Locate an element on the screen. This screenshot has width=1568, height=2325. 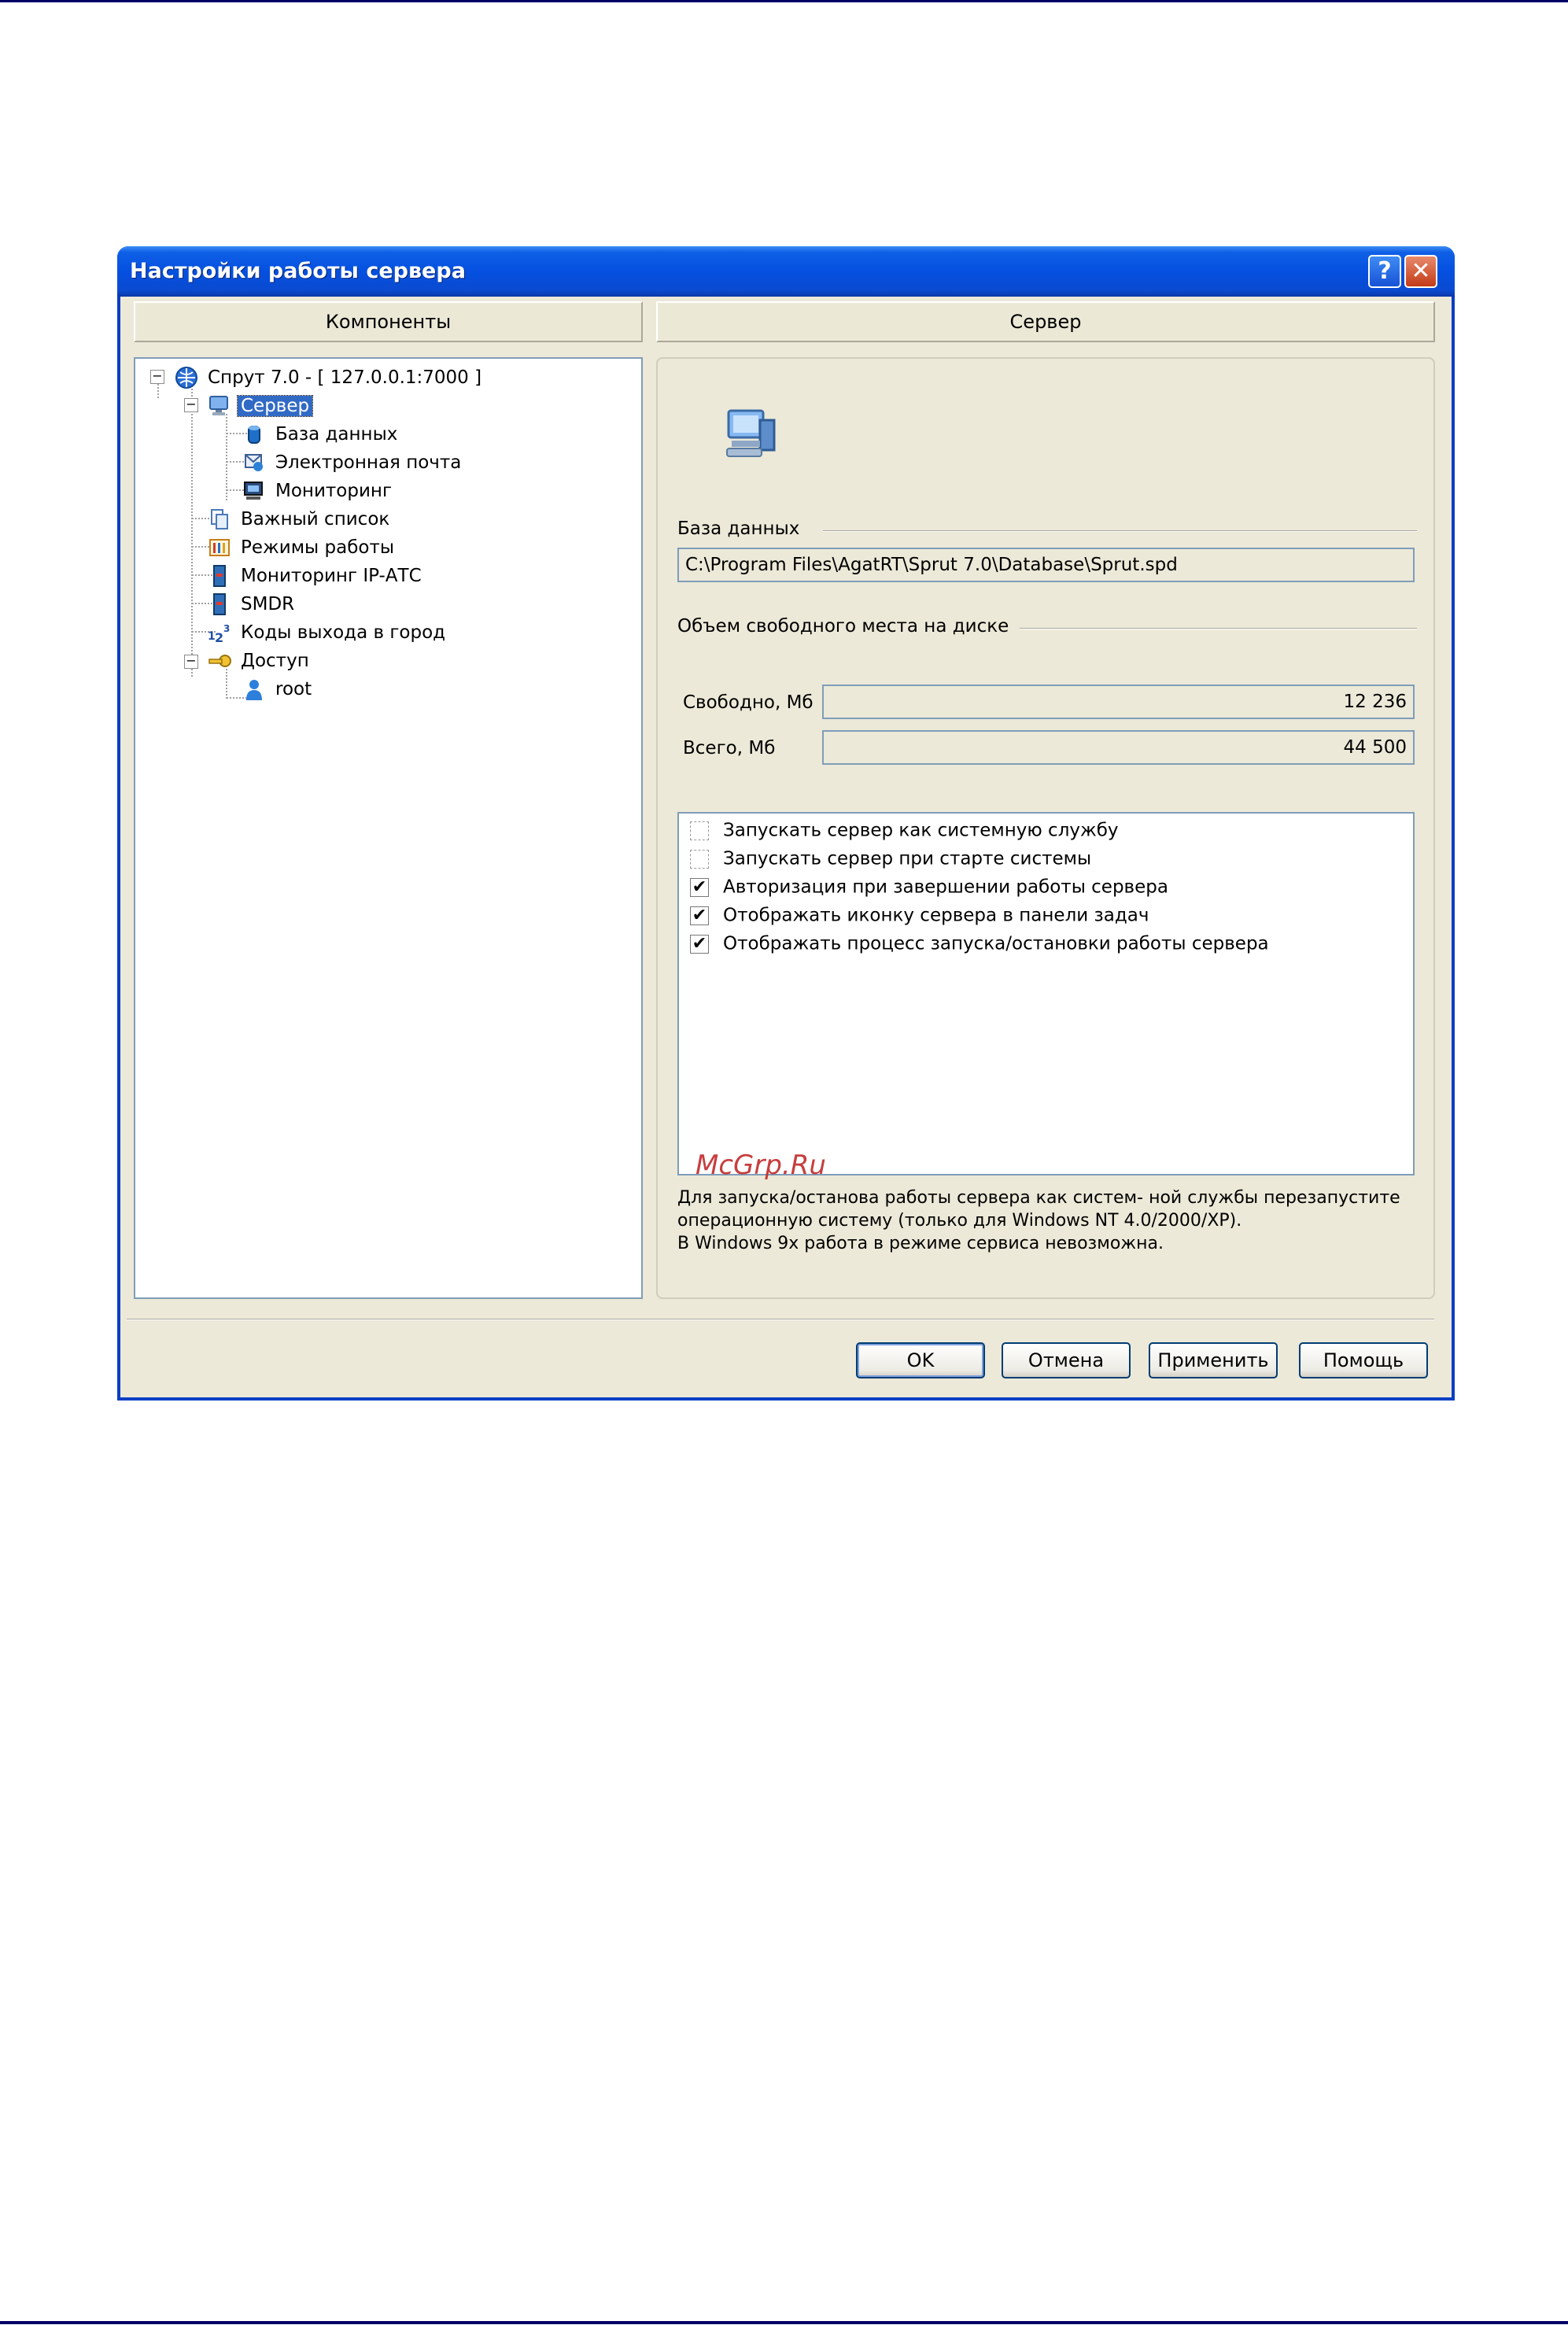
tree-item-city-exit-codes: 1 2 3 Коды выхода в город is located at coordinates (328, 631).